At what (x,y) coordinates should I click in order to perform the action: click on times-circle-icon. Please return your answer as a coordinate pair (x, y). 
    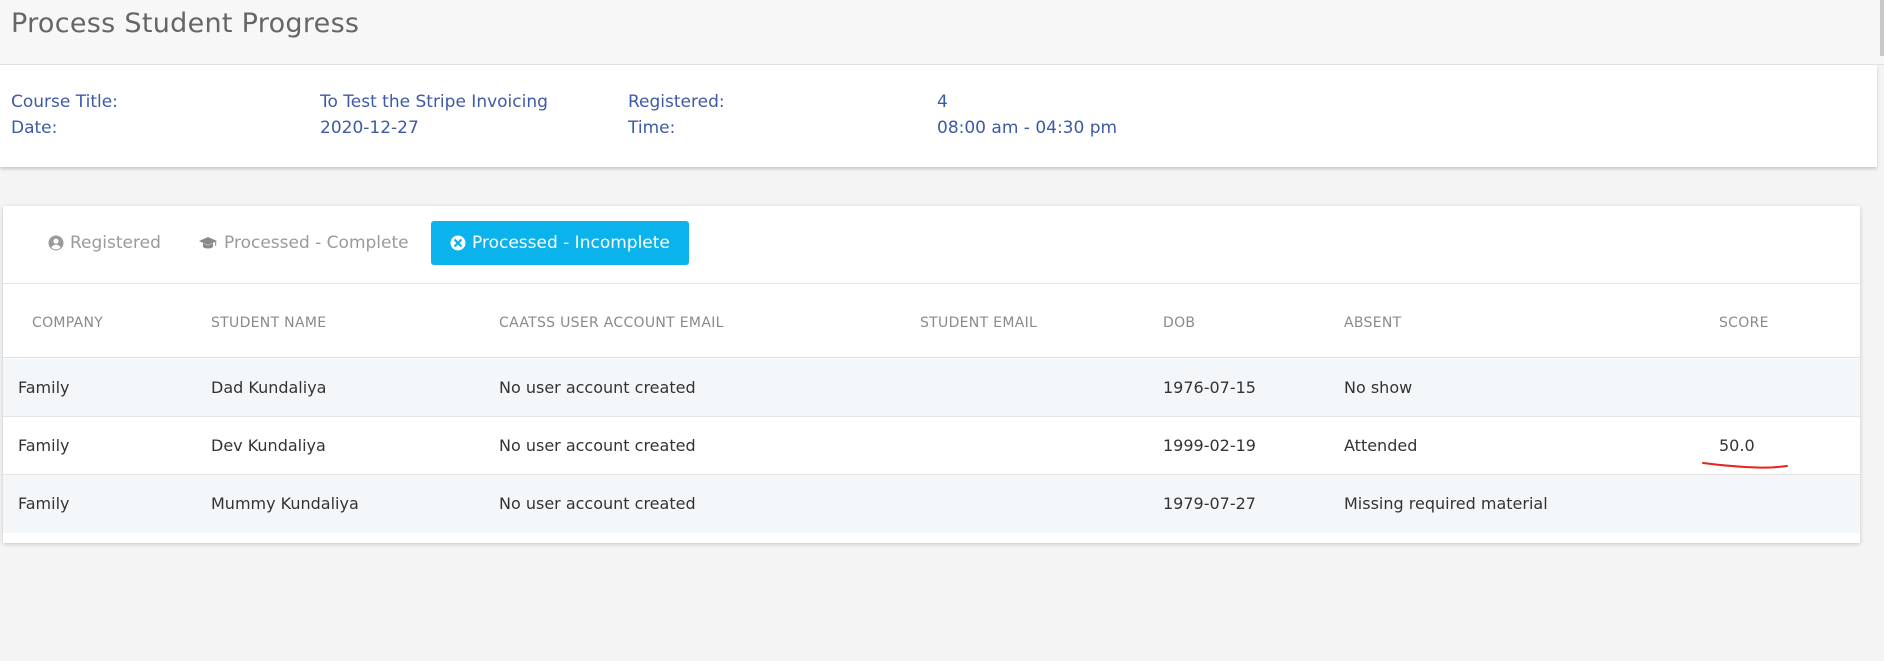
    Looking at the image, I should click on (458, 243).